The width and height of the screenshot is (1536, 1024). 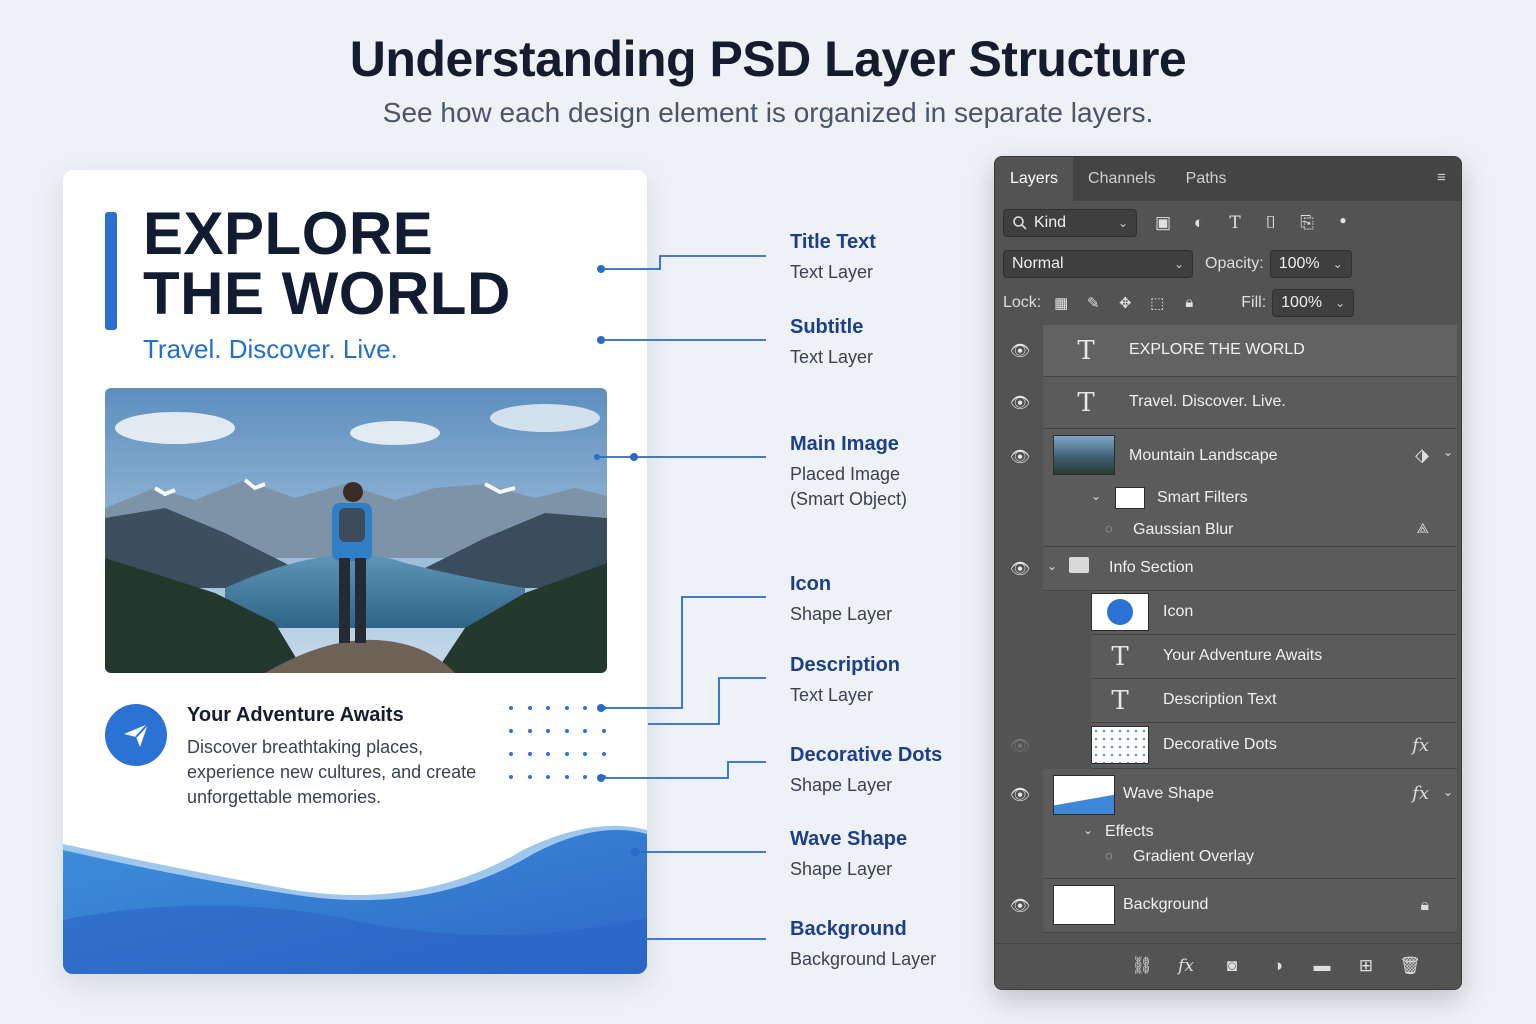 What do you see at coordinates (1313, 303) in the screenshot?
I see `fill-input: 100% ⌄` at bounding box center [1313, 303].